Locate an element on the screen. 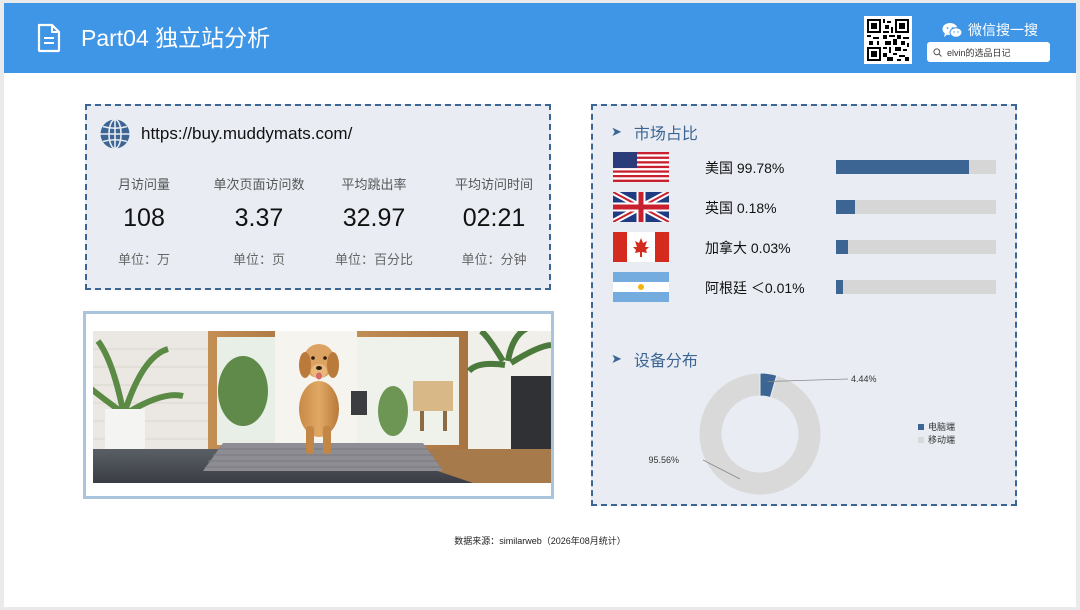 The image size is (1080, 610). product-photo is located at coordinates (322, 407).